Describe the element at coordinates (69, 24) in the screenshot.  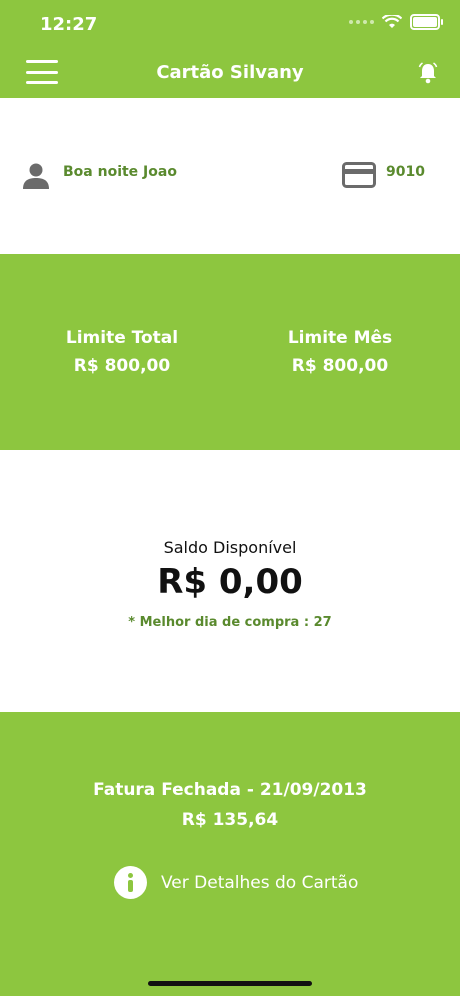
I see `status-time: 12:27` at that location.